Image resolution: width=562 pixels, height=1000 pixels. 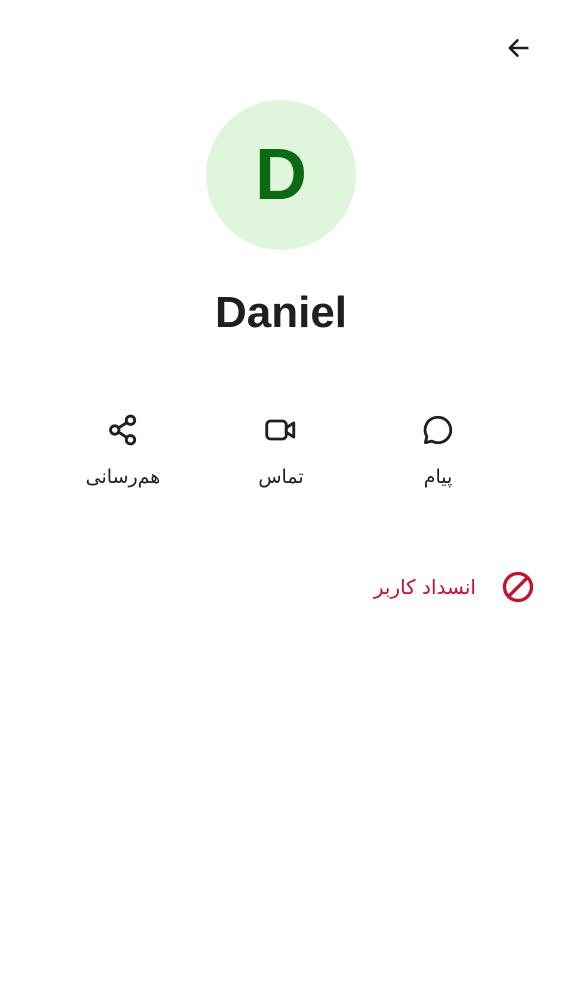 I want to click on block-user-label: انسداد کاربر, so click(x=424, y=587).